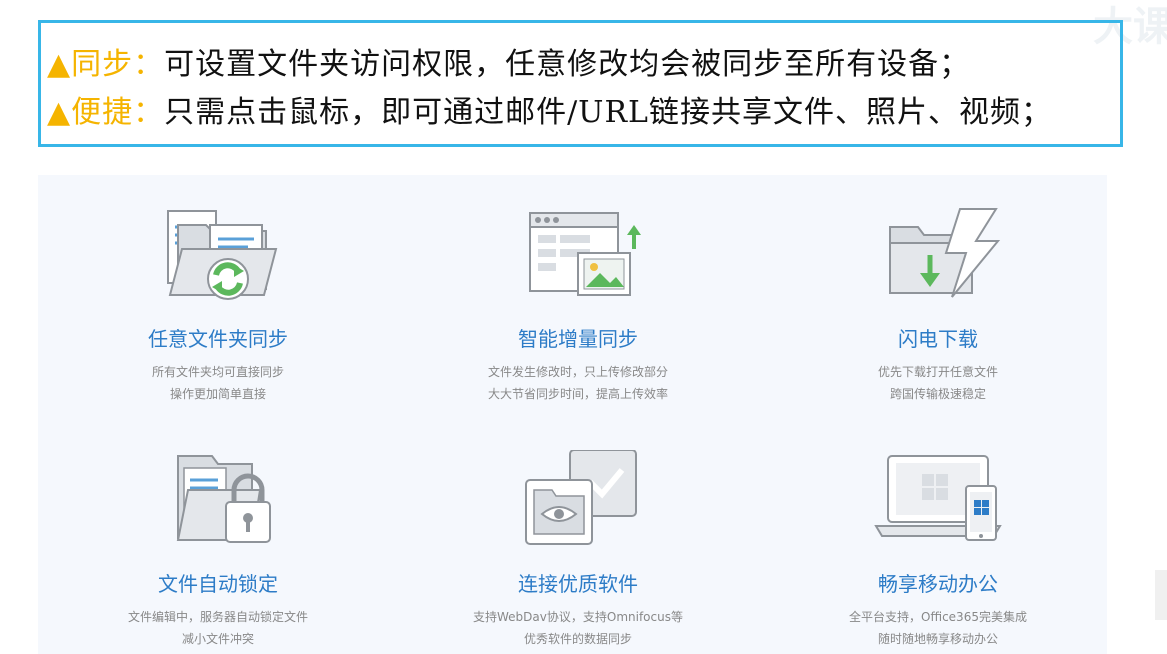 Image resolution: width=1167 pixels, height=654 pixels. What do you see at coordinates (577, 639) in the screenshot?
I see `feature-desc-line: 优秀软件的数据同步` at bounding box center [577, 639].